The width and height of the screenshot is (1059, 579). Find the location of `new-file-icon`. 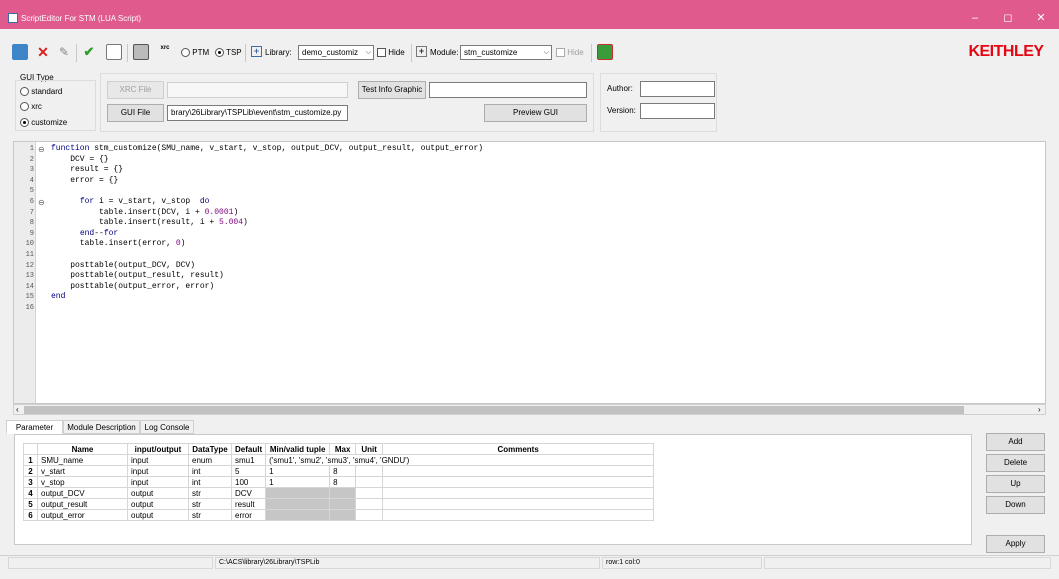

new-file-icon is located at coordinates (114, 52).